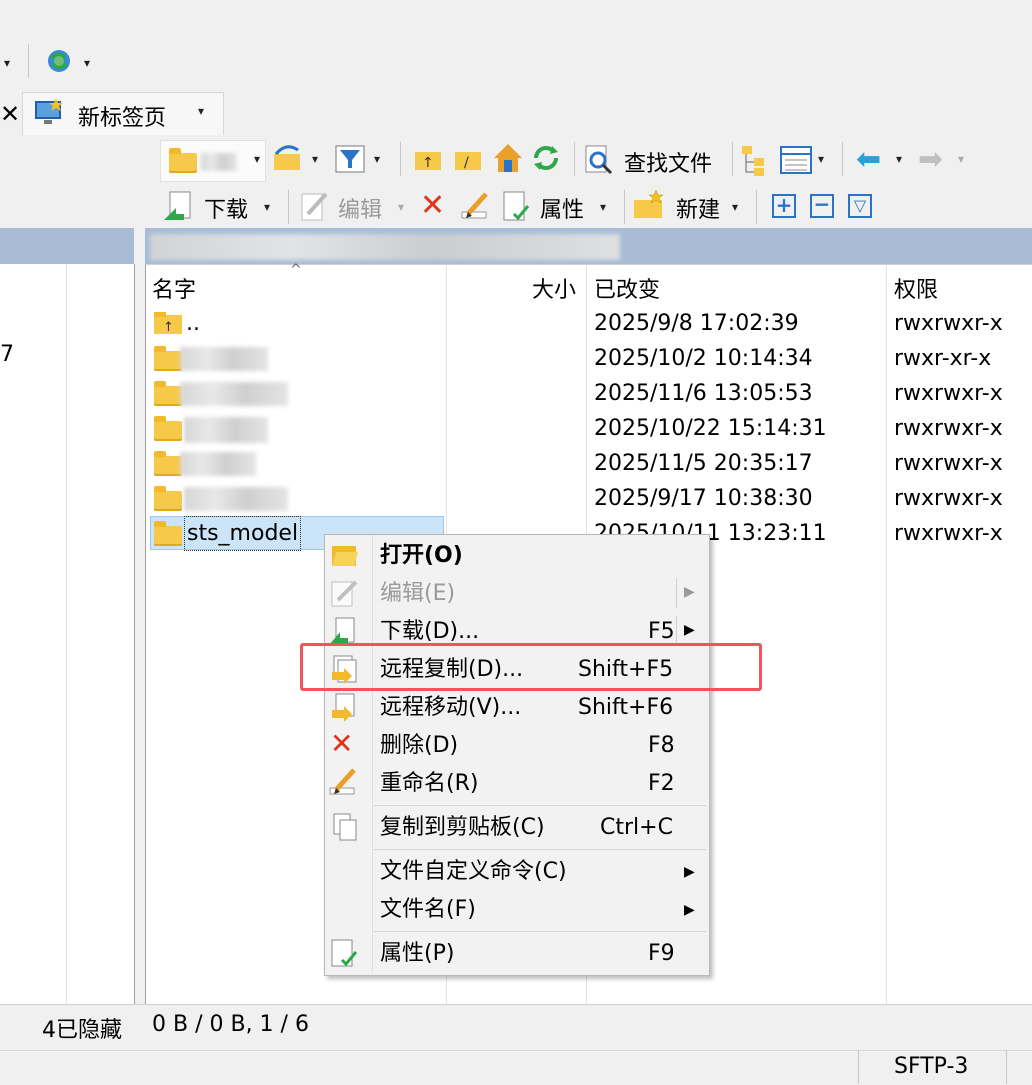 Image resolution: width=1032 pixels, height=1085 pixels. I want to click on table-row: 2025/10/2 10:14:34 rwxr-xr-x, so click(592, 358).